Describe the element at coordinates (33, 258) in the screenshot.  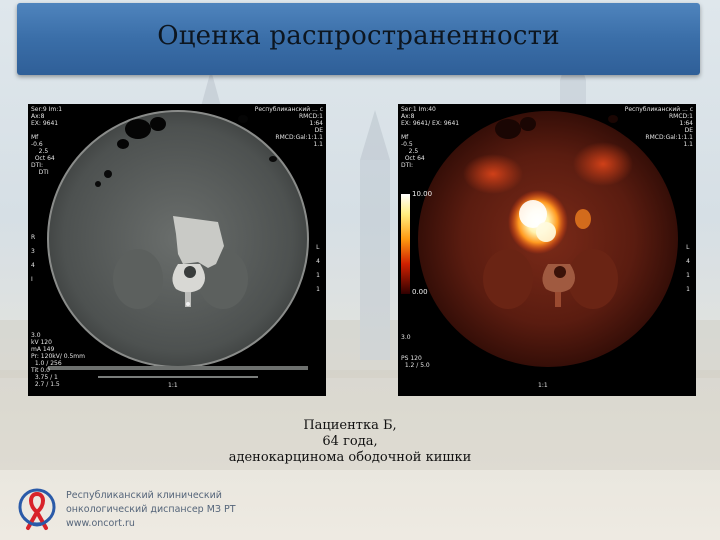
I see `ct-overlay-left-orientation: R 3 4 I` at that location.